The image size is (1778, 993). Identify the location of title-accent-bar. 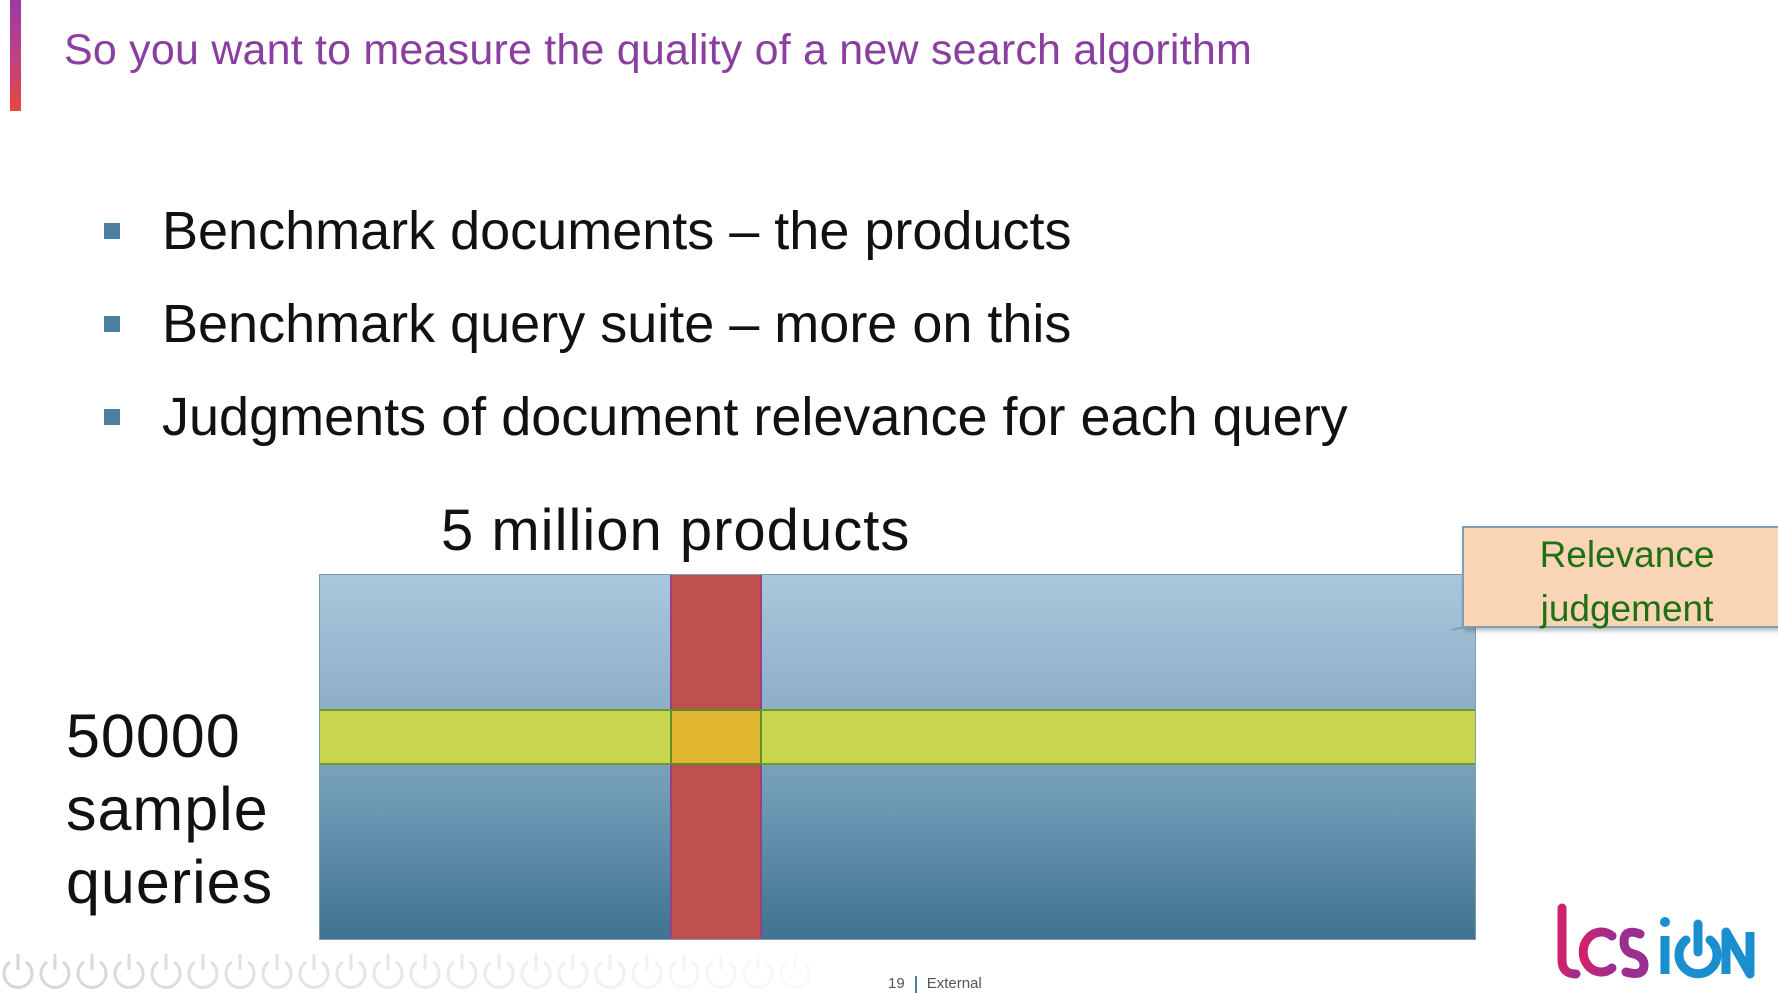
(15, 55).